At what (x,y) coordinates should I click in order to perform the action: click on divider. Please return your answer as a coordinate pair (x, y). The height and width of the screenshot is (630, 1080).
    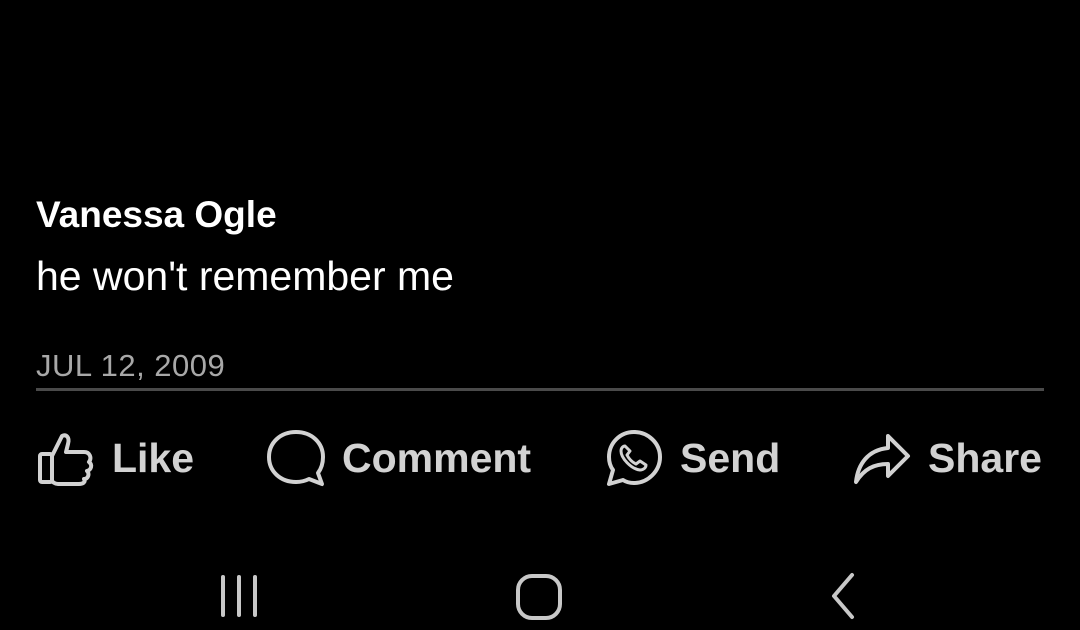
    Looking at the image, I should click on (540, 389).